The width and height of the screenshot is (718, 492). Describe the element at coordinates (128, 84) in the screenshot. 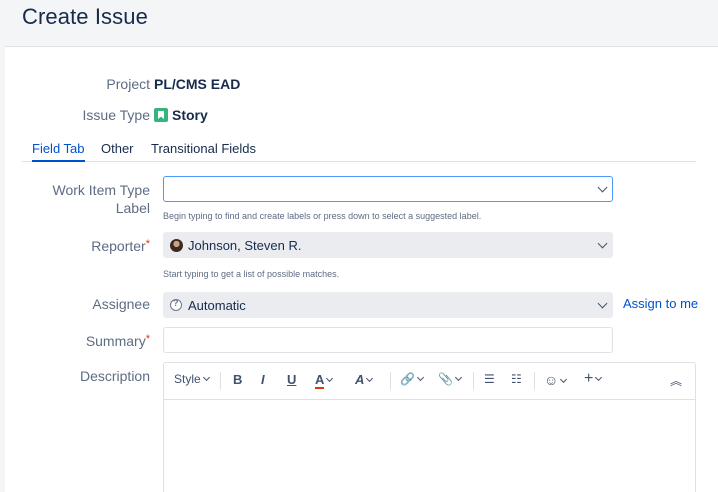

I see `project-label: Project` at that location.